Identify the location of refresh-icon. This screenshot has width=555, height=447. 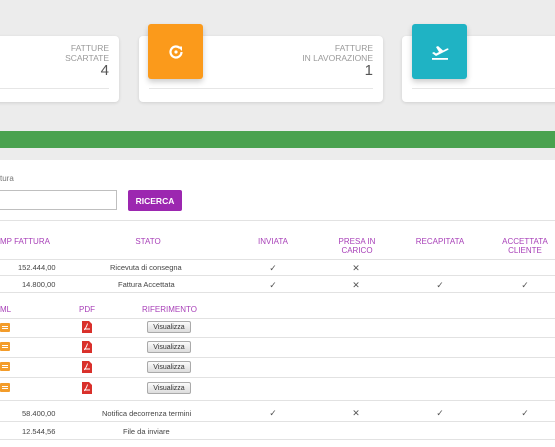
(175, 51).